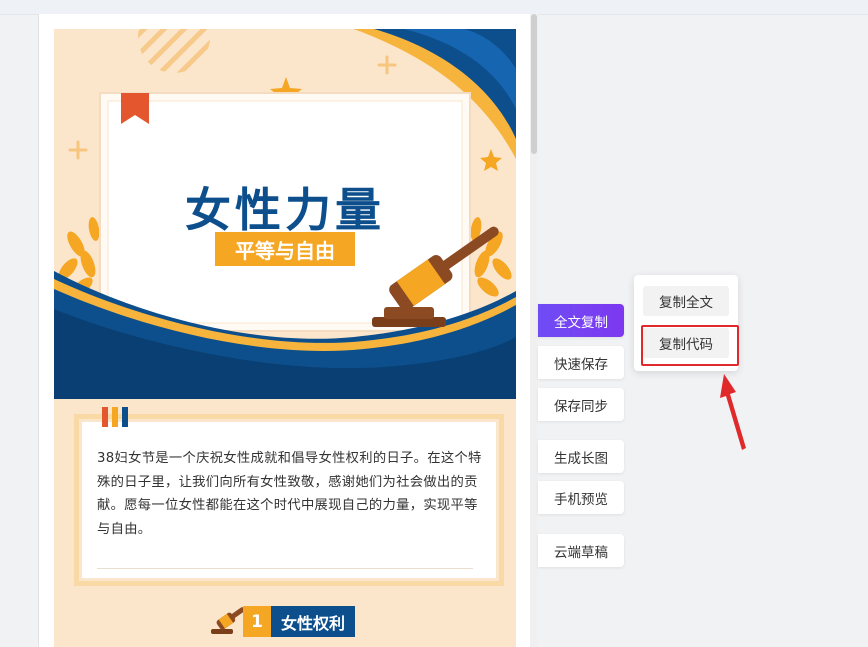 This screenshot has height=647, width=868. Describe the element at coordinates (690, 345) in the screenshot. I see `highlight-box` at that location.